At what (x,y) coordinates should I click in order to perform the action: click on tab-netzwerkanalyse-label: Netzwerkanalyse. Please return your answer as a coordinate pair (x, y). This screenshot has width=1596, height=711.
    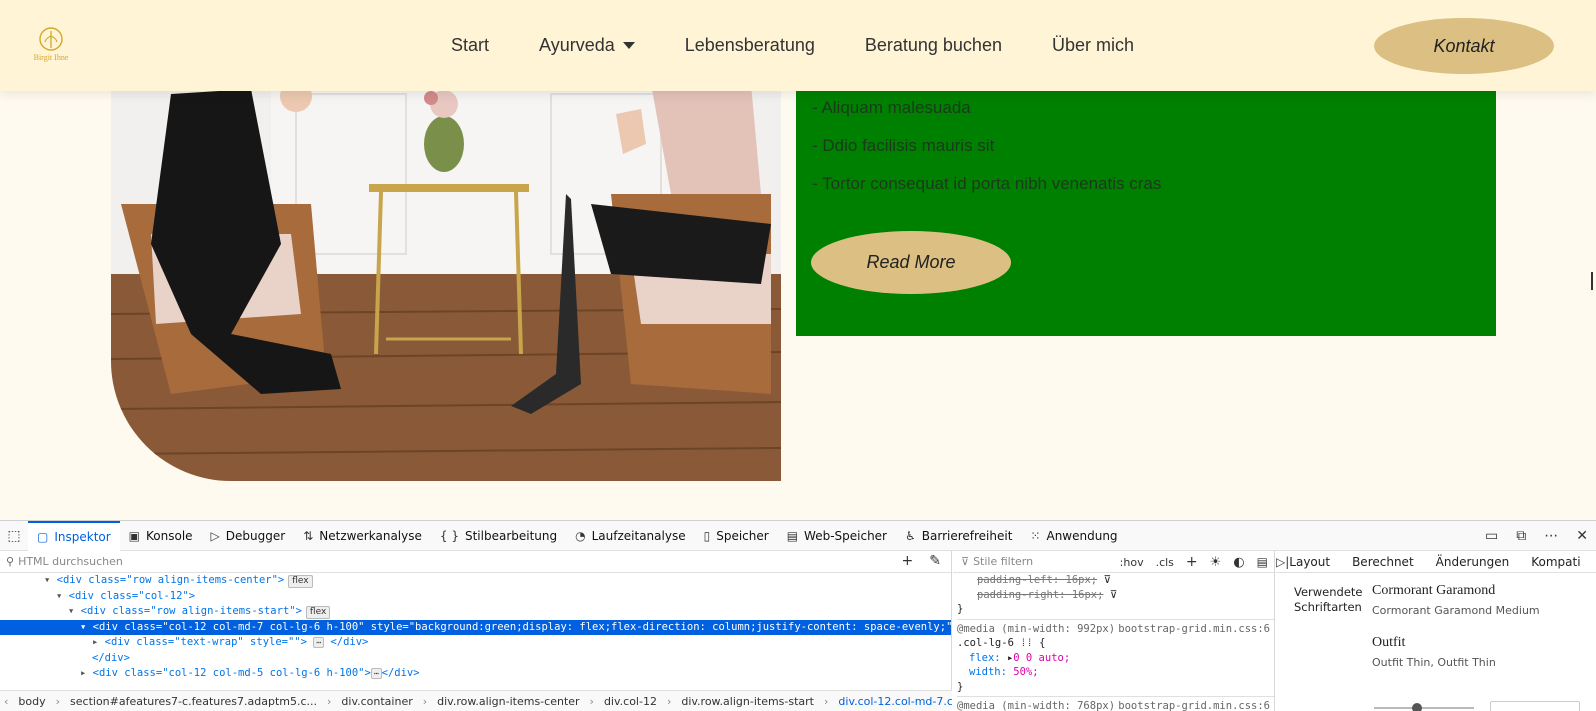
    Looking at the image, I should click on (370, 535).